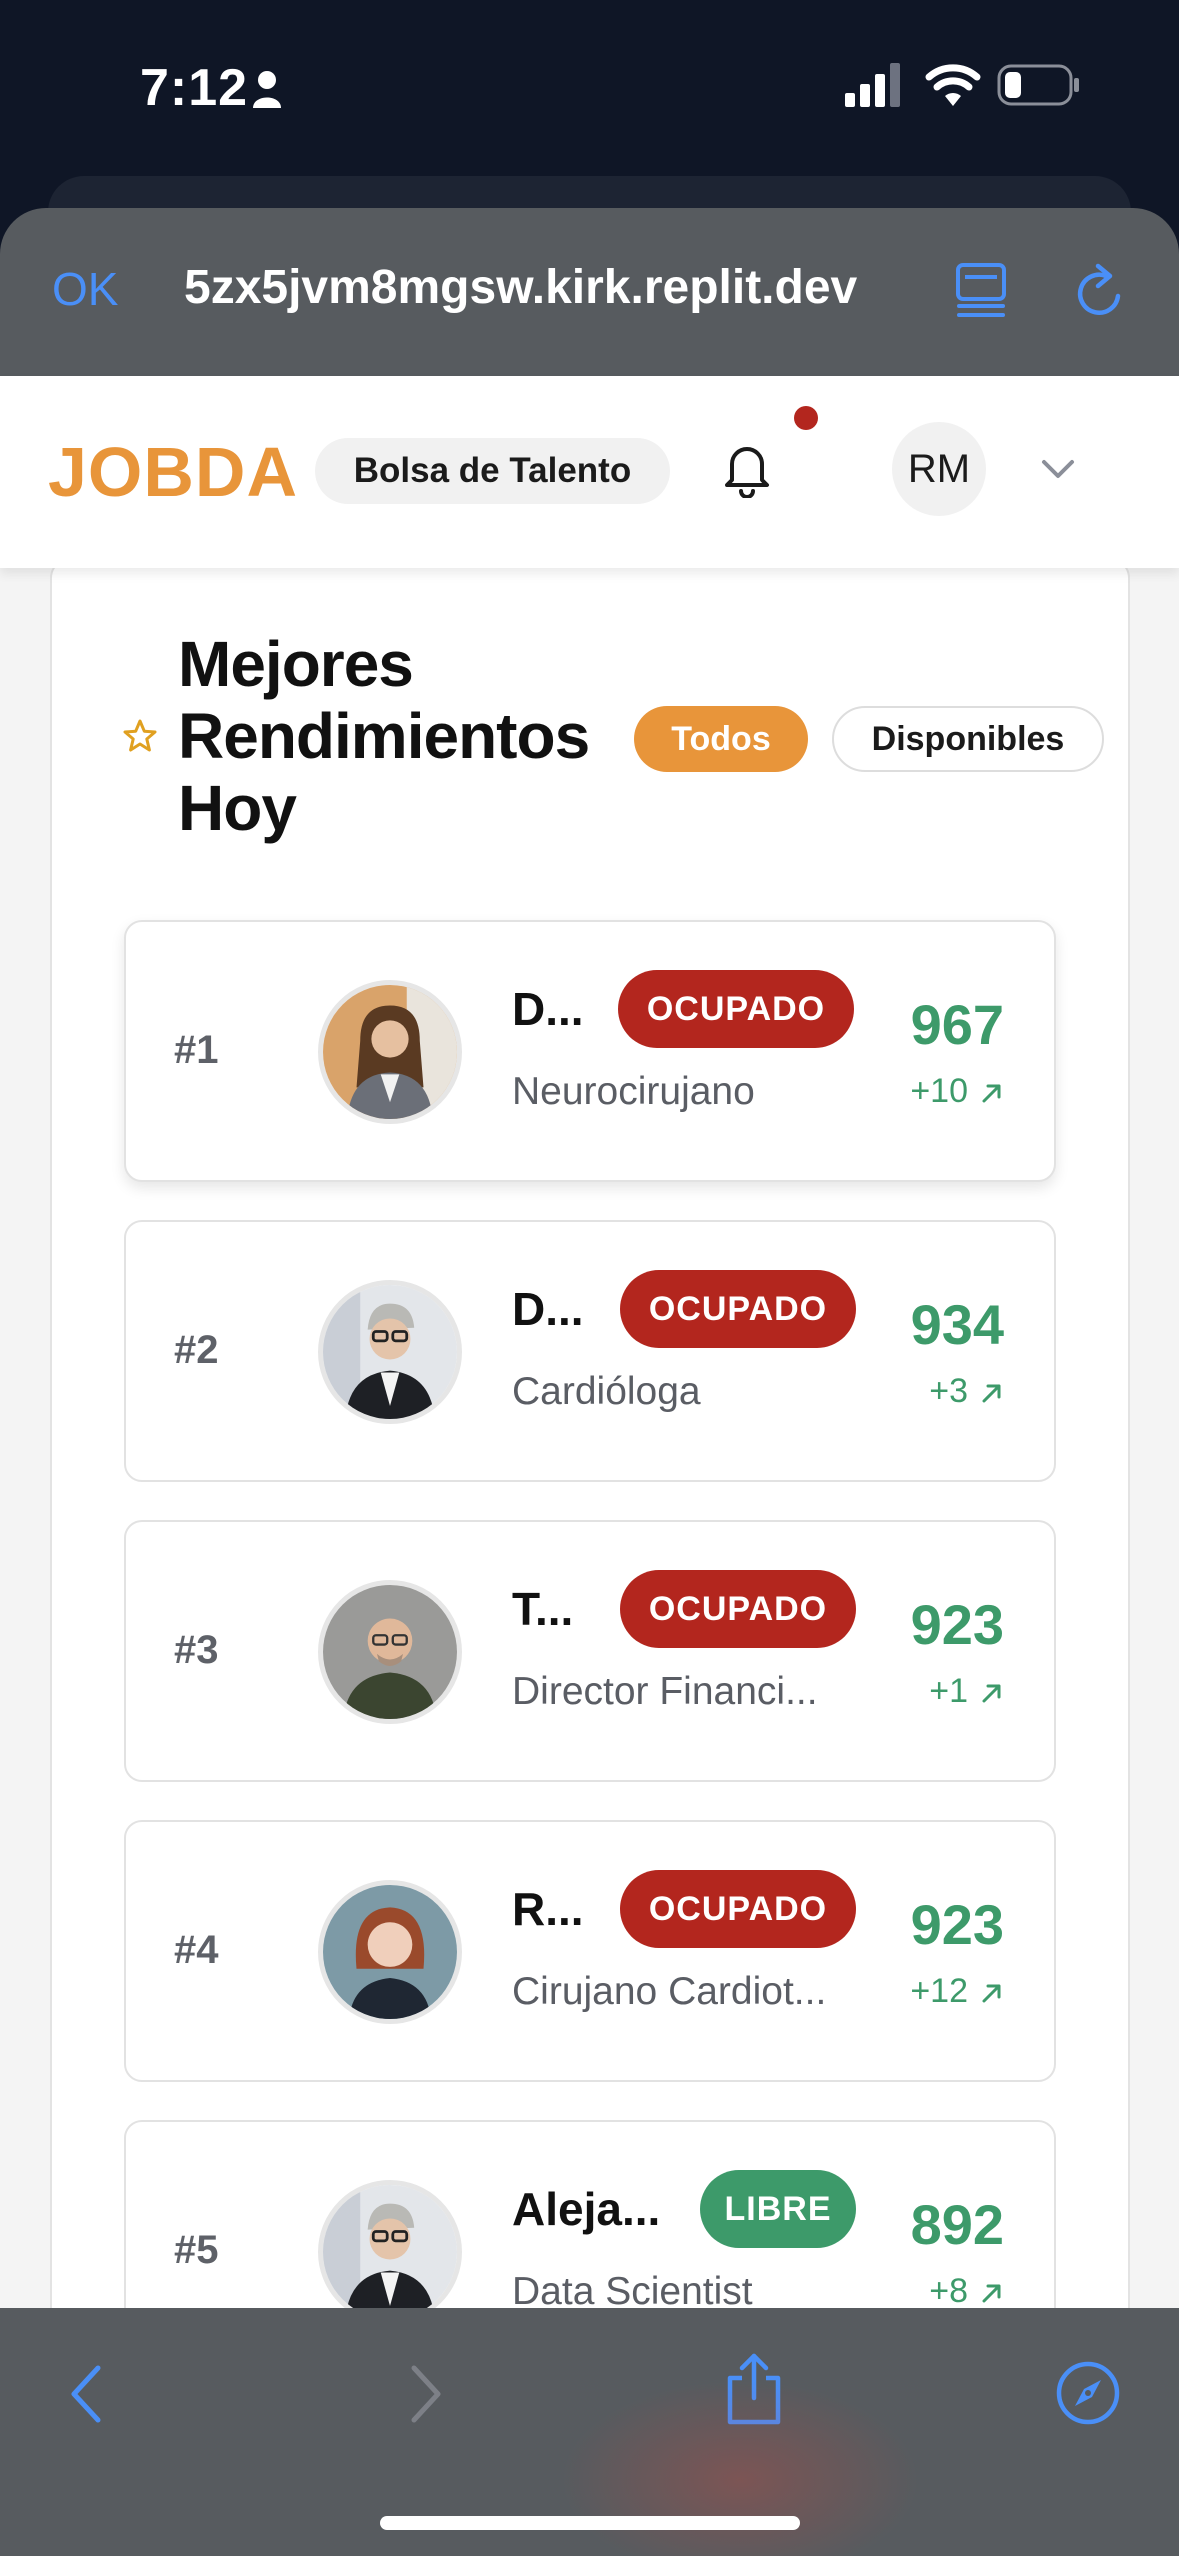 The height and width of the screenshot is (2556, 1179). Describe the element at coordinates (806, 418) in the screenshot. I see `notification-dot` at that location.